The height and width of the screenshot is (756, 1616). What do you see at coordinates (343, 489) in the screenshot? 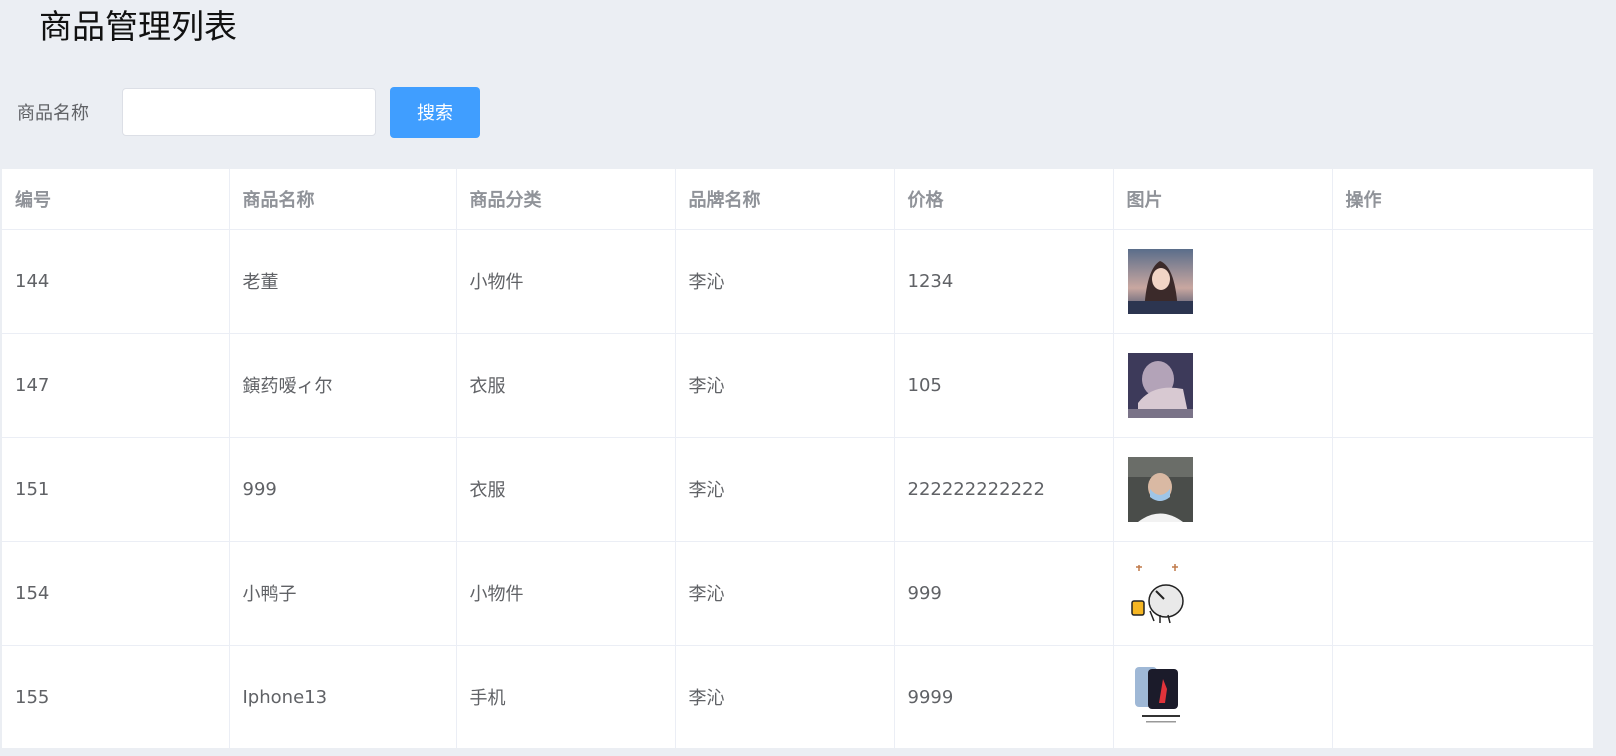
I see `cell-name: 999` at bounding box center [343, 489].